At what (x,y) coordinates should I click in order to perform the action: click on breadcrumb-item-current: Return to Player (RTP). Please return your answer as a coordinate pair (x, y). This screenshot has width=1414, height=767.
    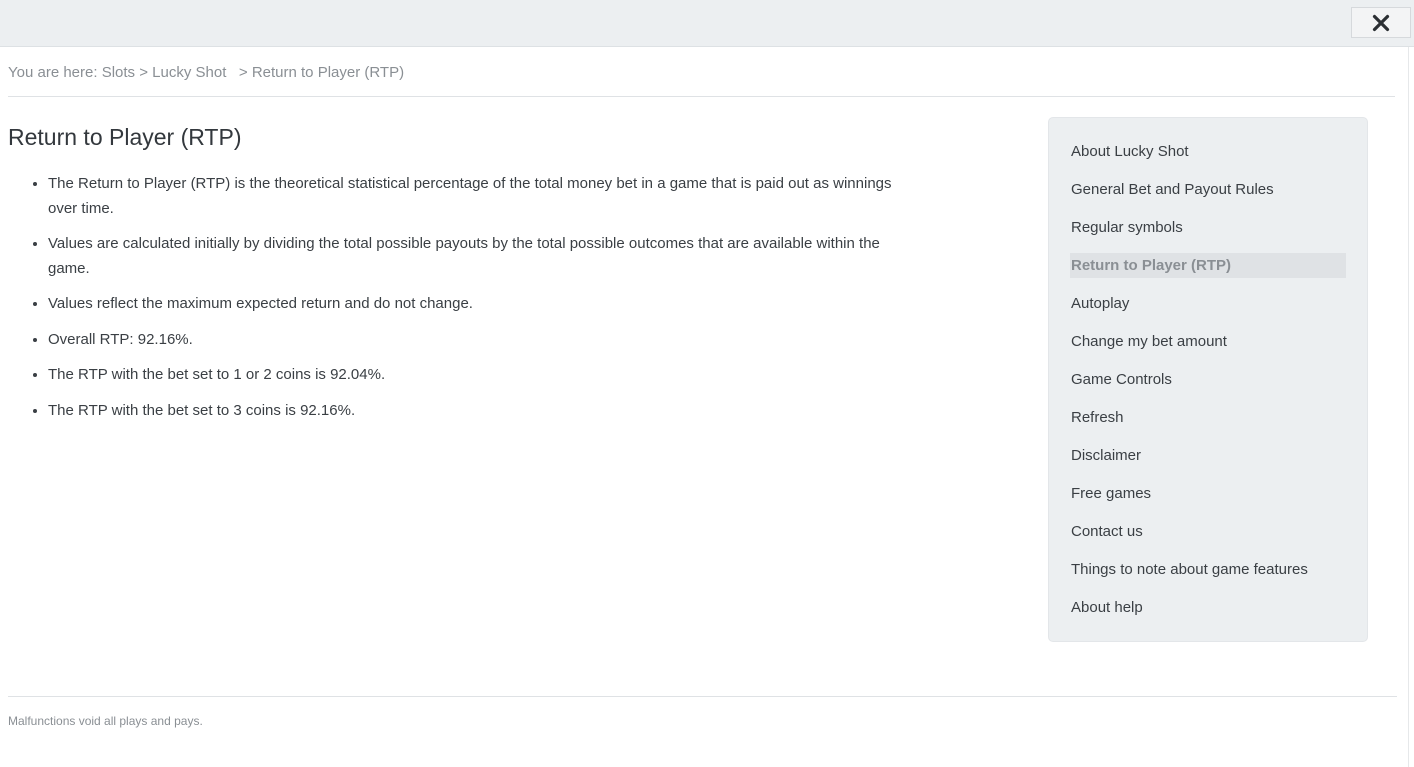
    Looking at the image, I should click on (328, 72).